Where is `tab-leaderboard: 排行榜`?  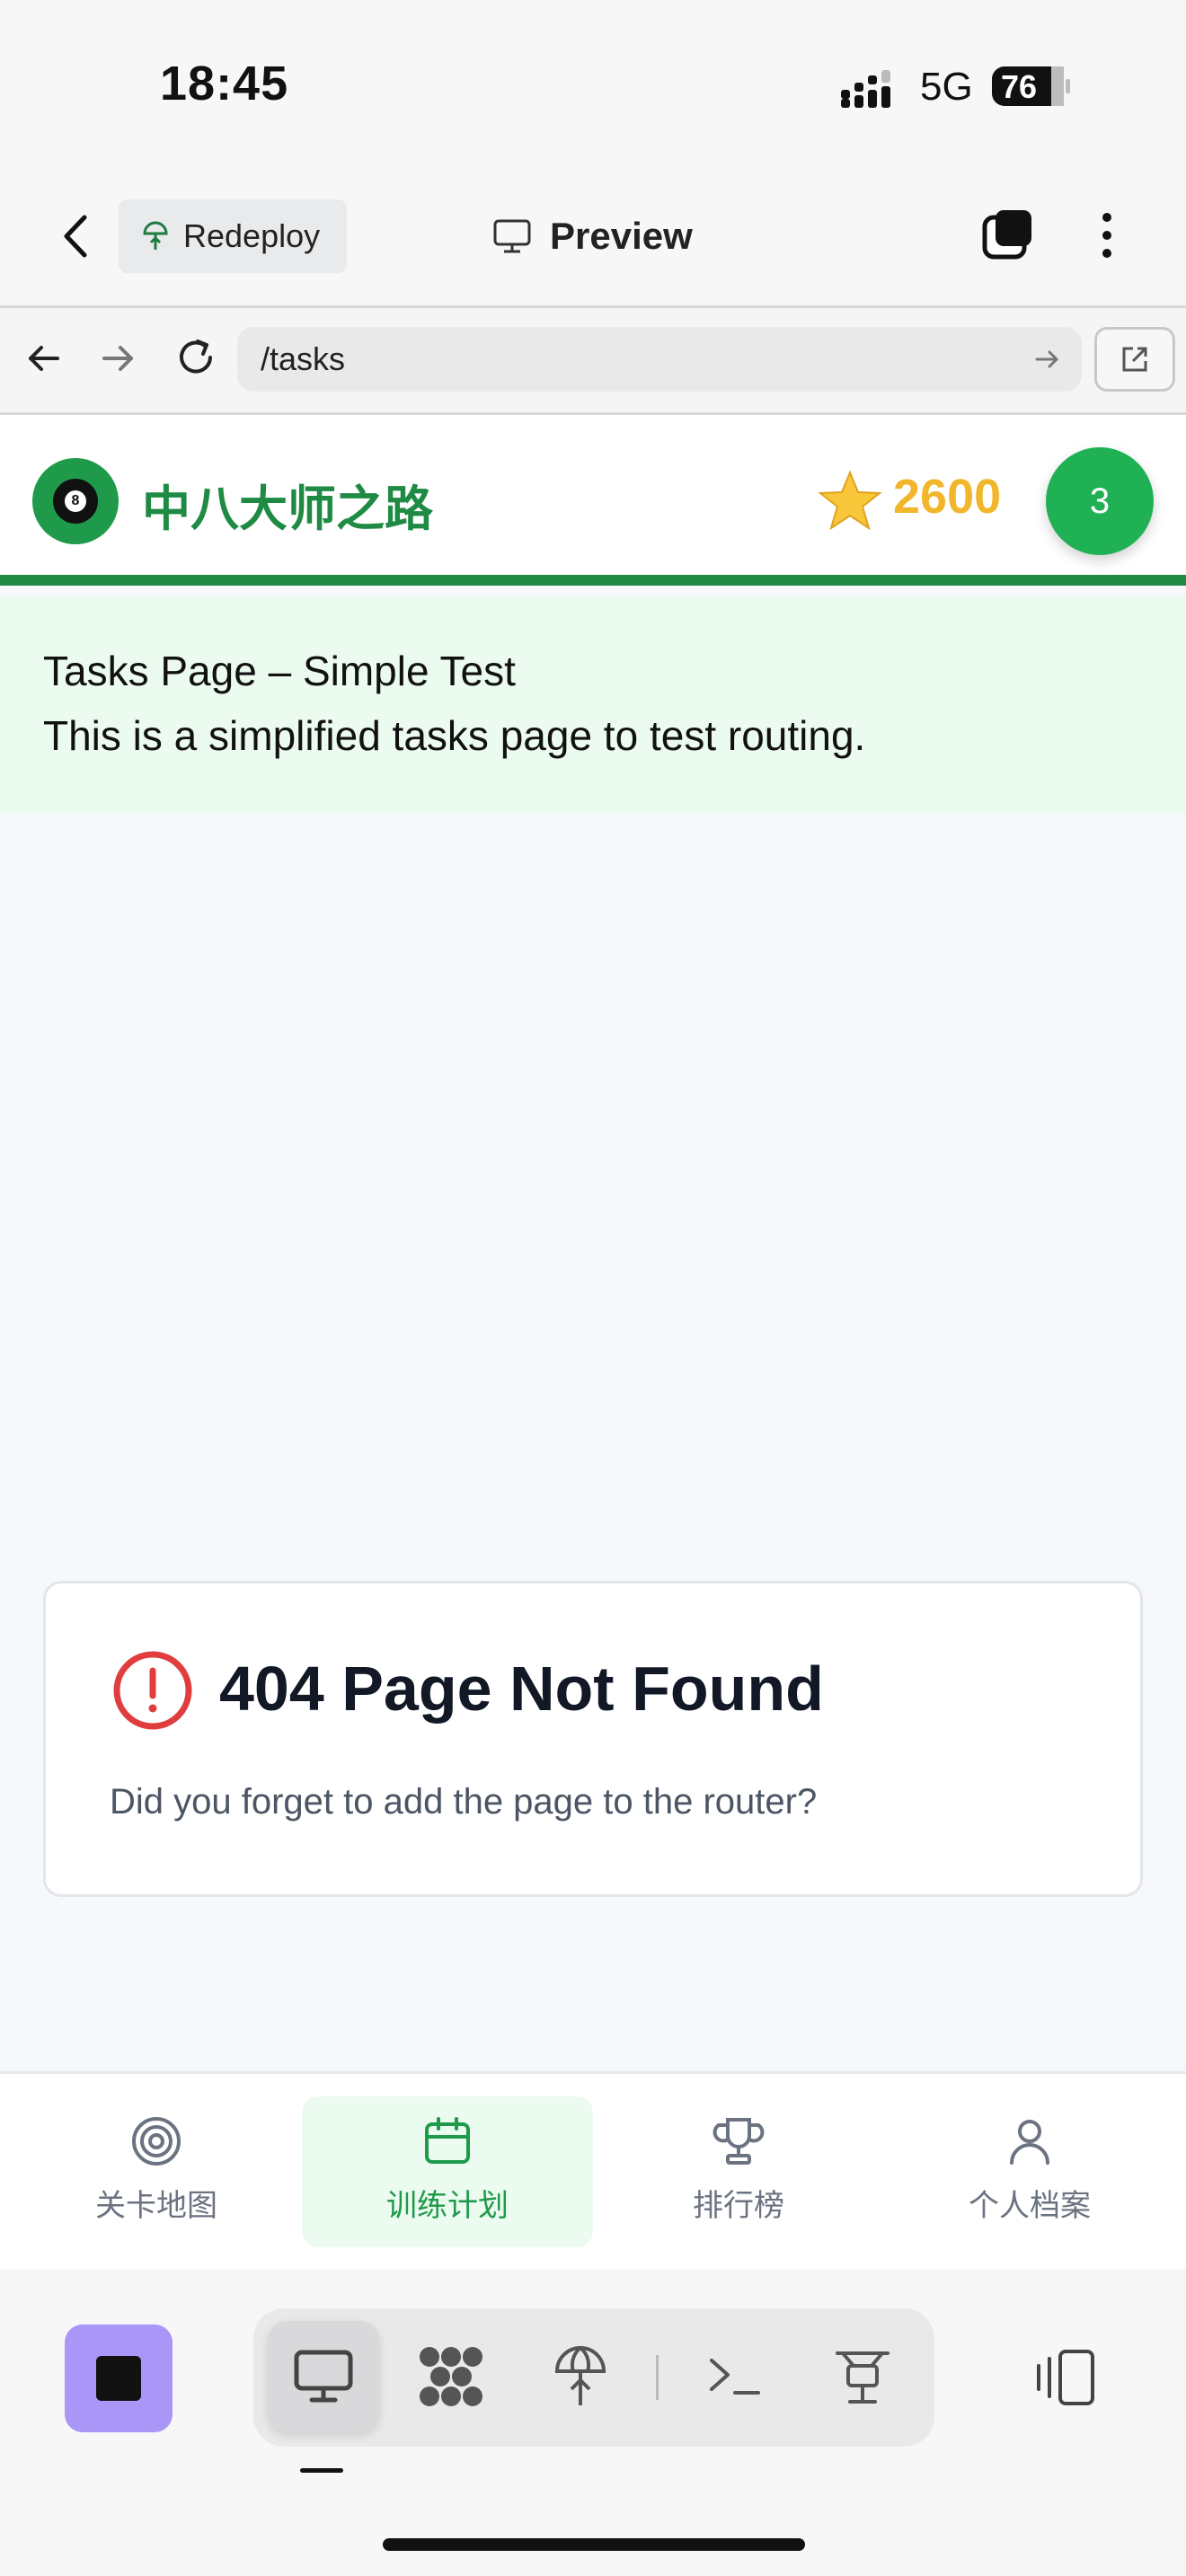 tab-leaderboard: 排行榜 is located at coordinates (738, 2171).